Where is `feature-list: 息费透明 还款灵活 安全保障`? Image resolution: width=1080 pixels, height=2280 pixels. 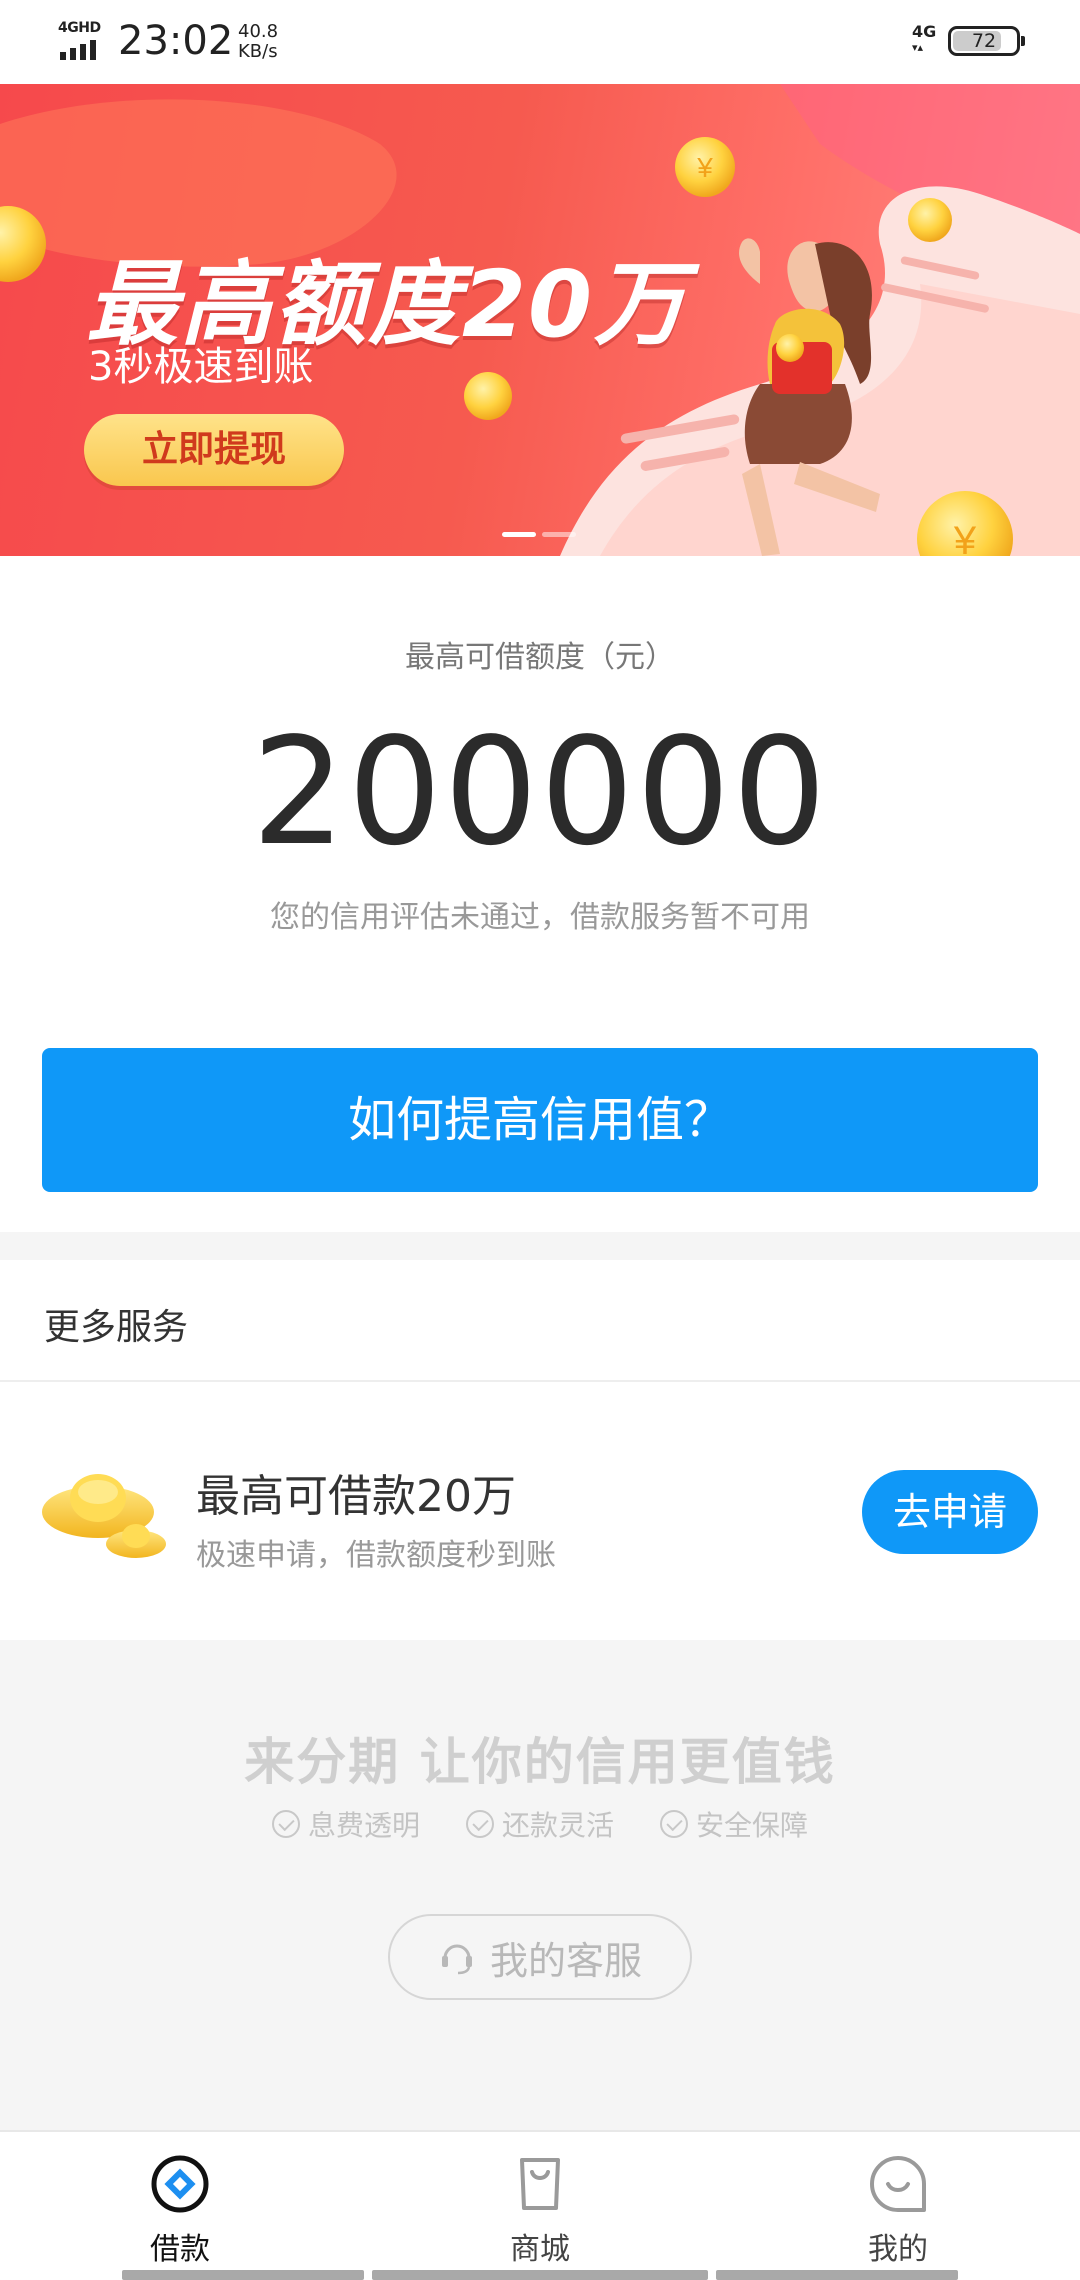 feature-list: 息费透明 还款灵活 安全保障 is located at coordinates (540, 1824).